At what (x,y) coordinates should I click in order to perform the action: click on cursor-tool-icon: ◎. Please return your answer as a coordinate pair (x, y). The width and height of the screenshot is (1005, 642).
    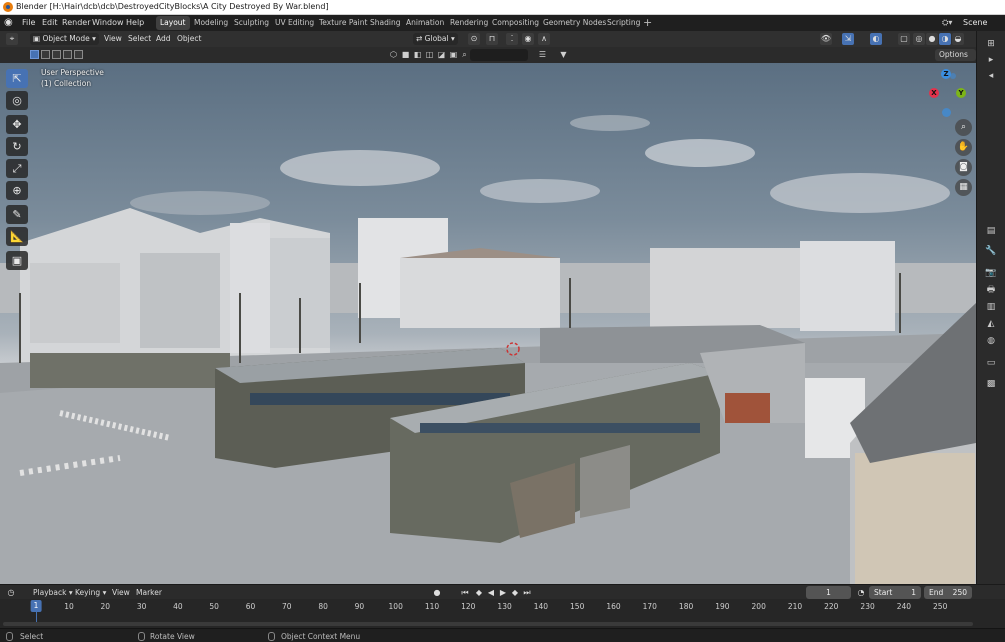
    Looking at the image, I should click on (17, 100).